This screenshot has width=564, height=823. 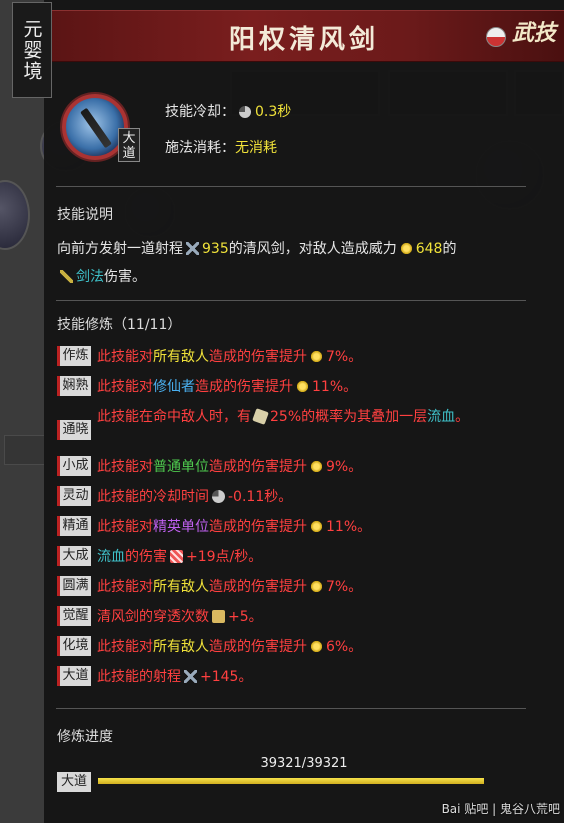 What do you see at coordinates (256, 148) in the screenshot?
I see `cost-value: 无消耗` at bounding box center [256, 148].